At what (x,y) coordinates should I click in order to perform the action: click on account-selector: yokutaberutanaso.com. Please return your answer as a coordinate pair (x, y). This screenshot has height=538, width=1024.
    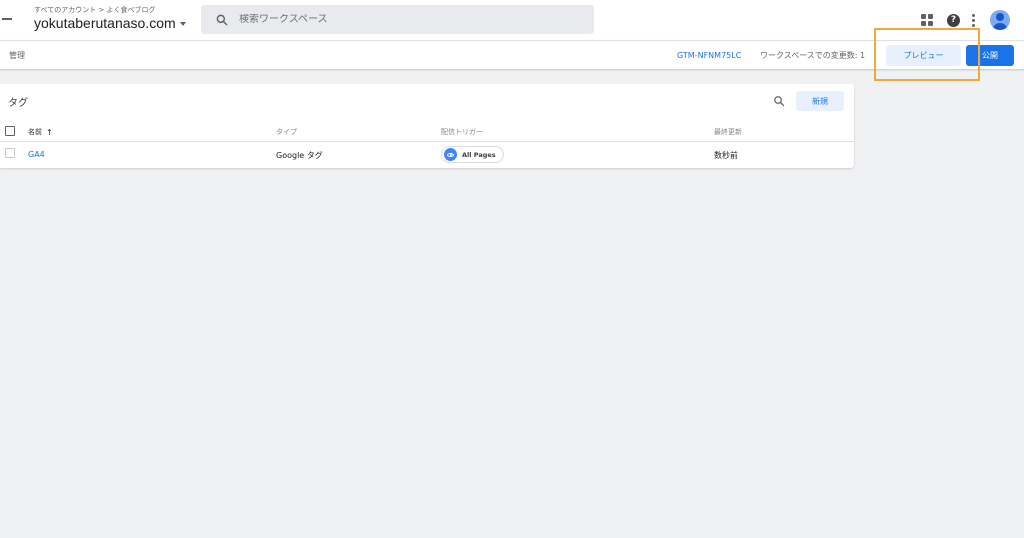
    Looking at the image, I should click on (110, 23).